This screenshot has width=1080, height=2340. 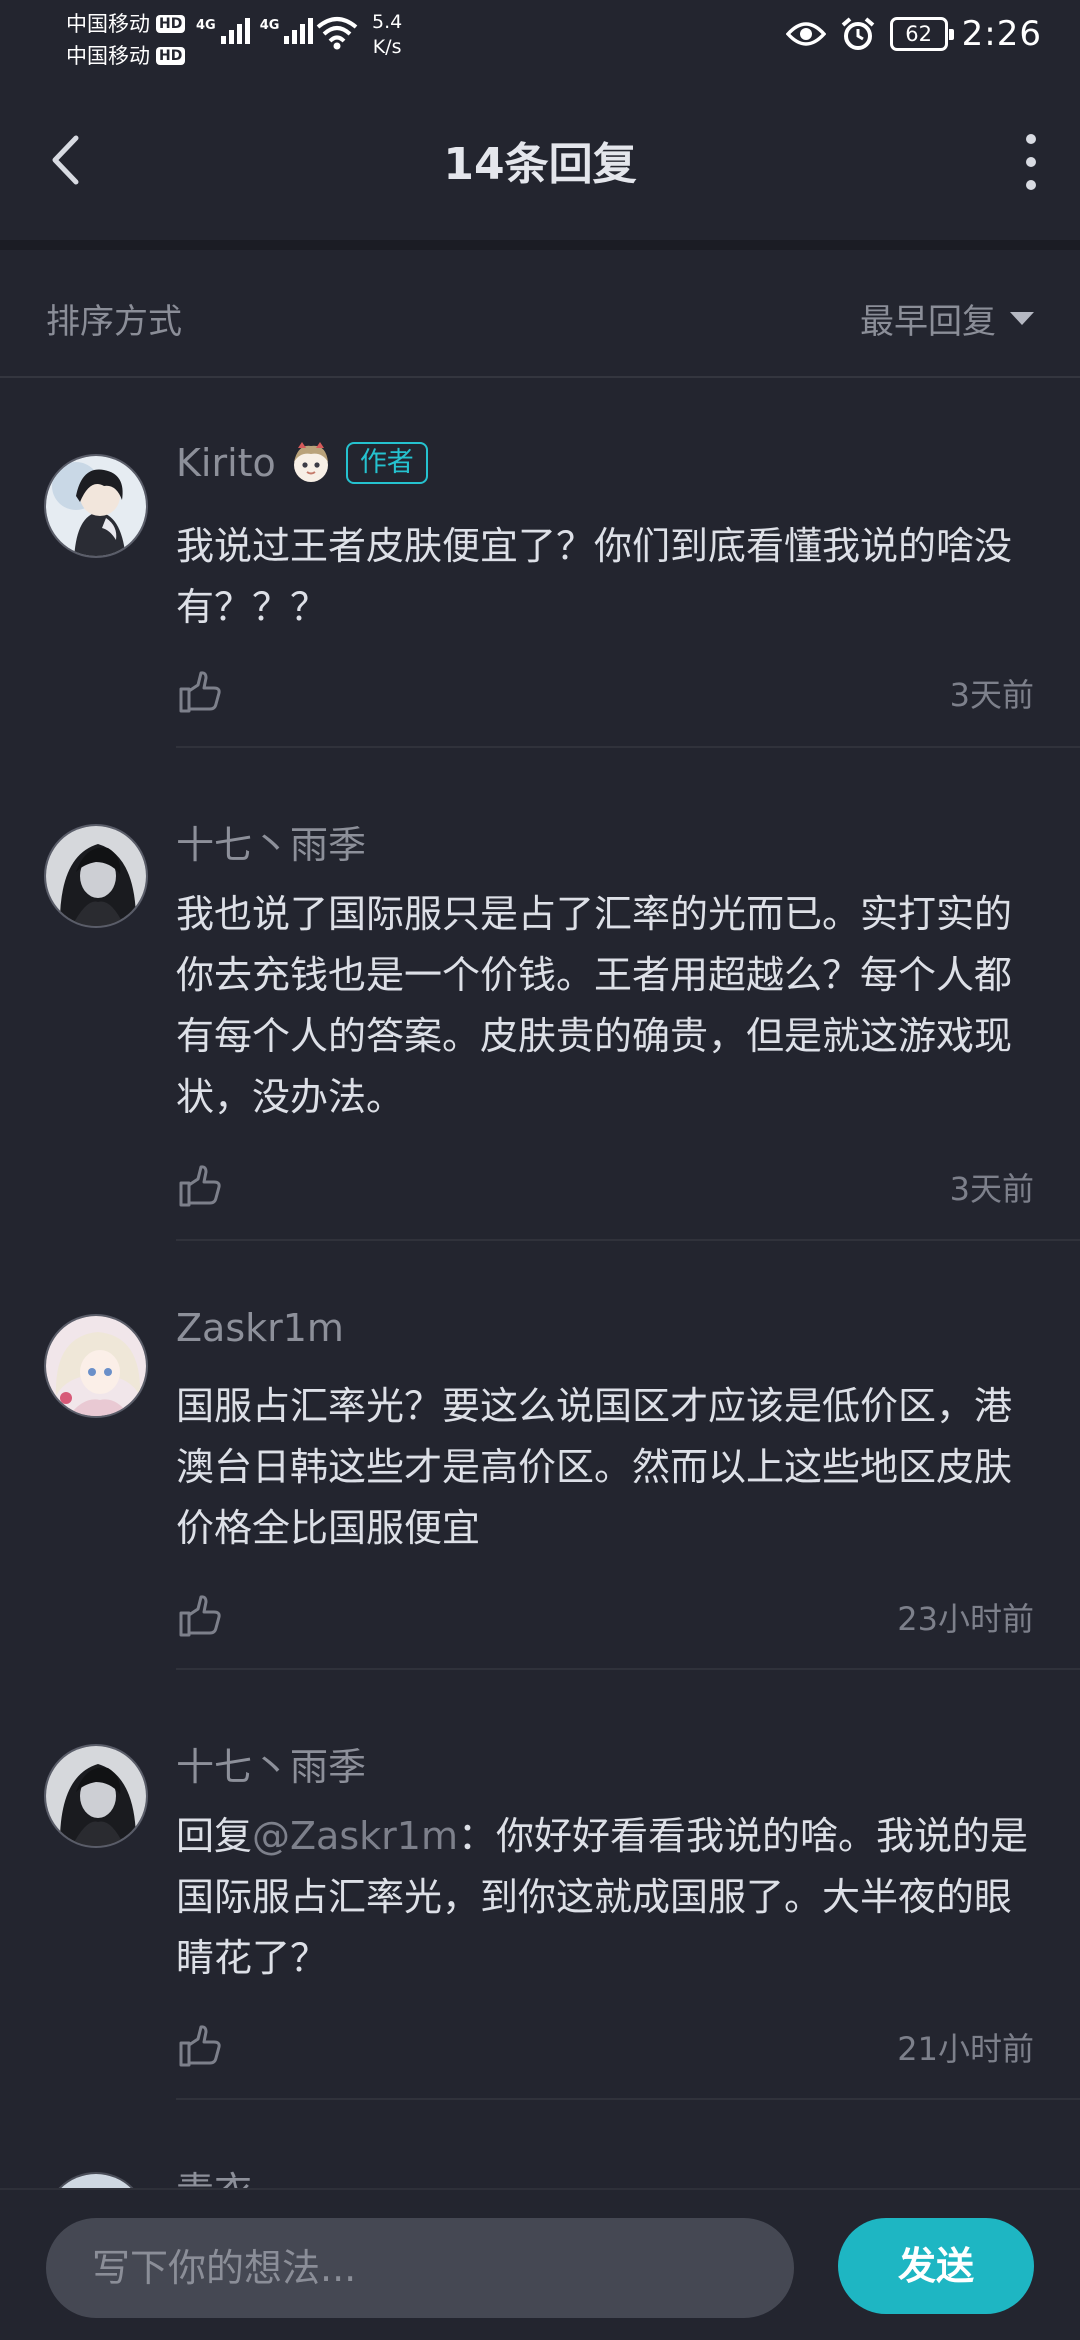 I want to click on comment-input, so click(x=420, y=2268).